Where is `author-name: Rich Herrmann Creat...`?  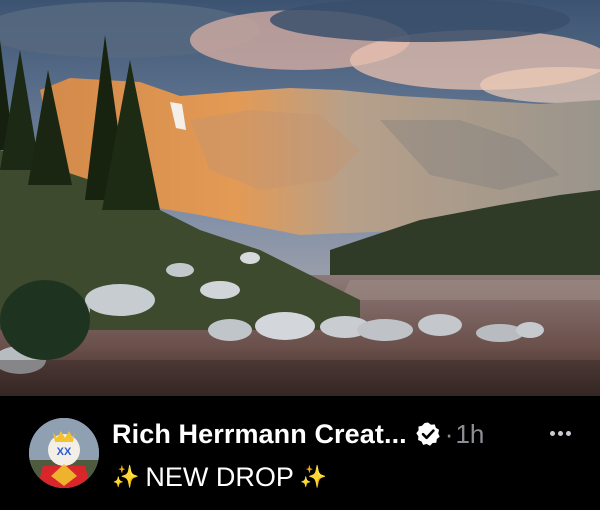 author-name: Rich Herrmann Creat... is located at coordinates (259, 434).